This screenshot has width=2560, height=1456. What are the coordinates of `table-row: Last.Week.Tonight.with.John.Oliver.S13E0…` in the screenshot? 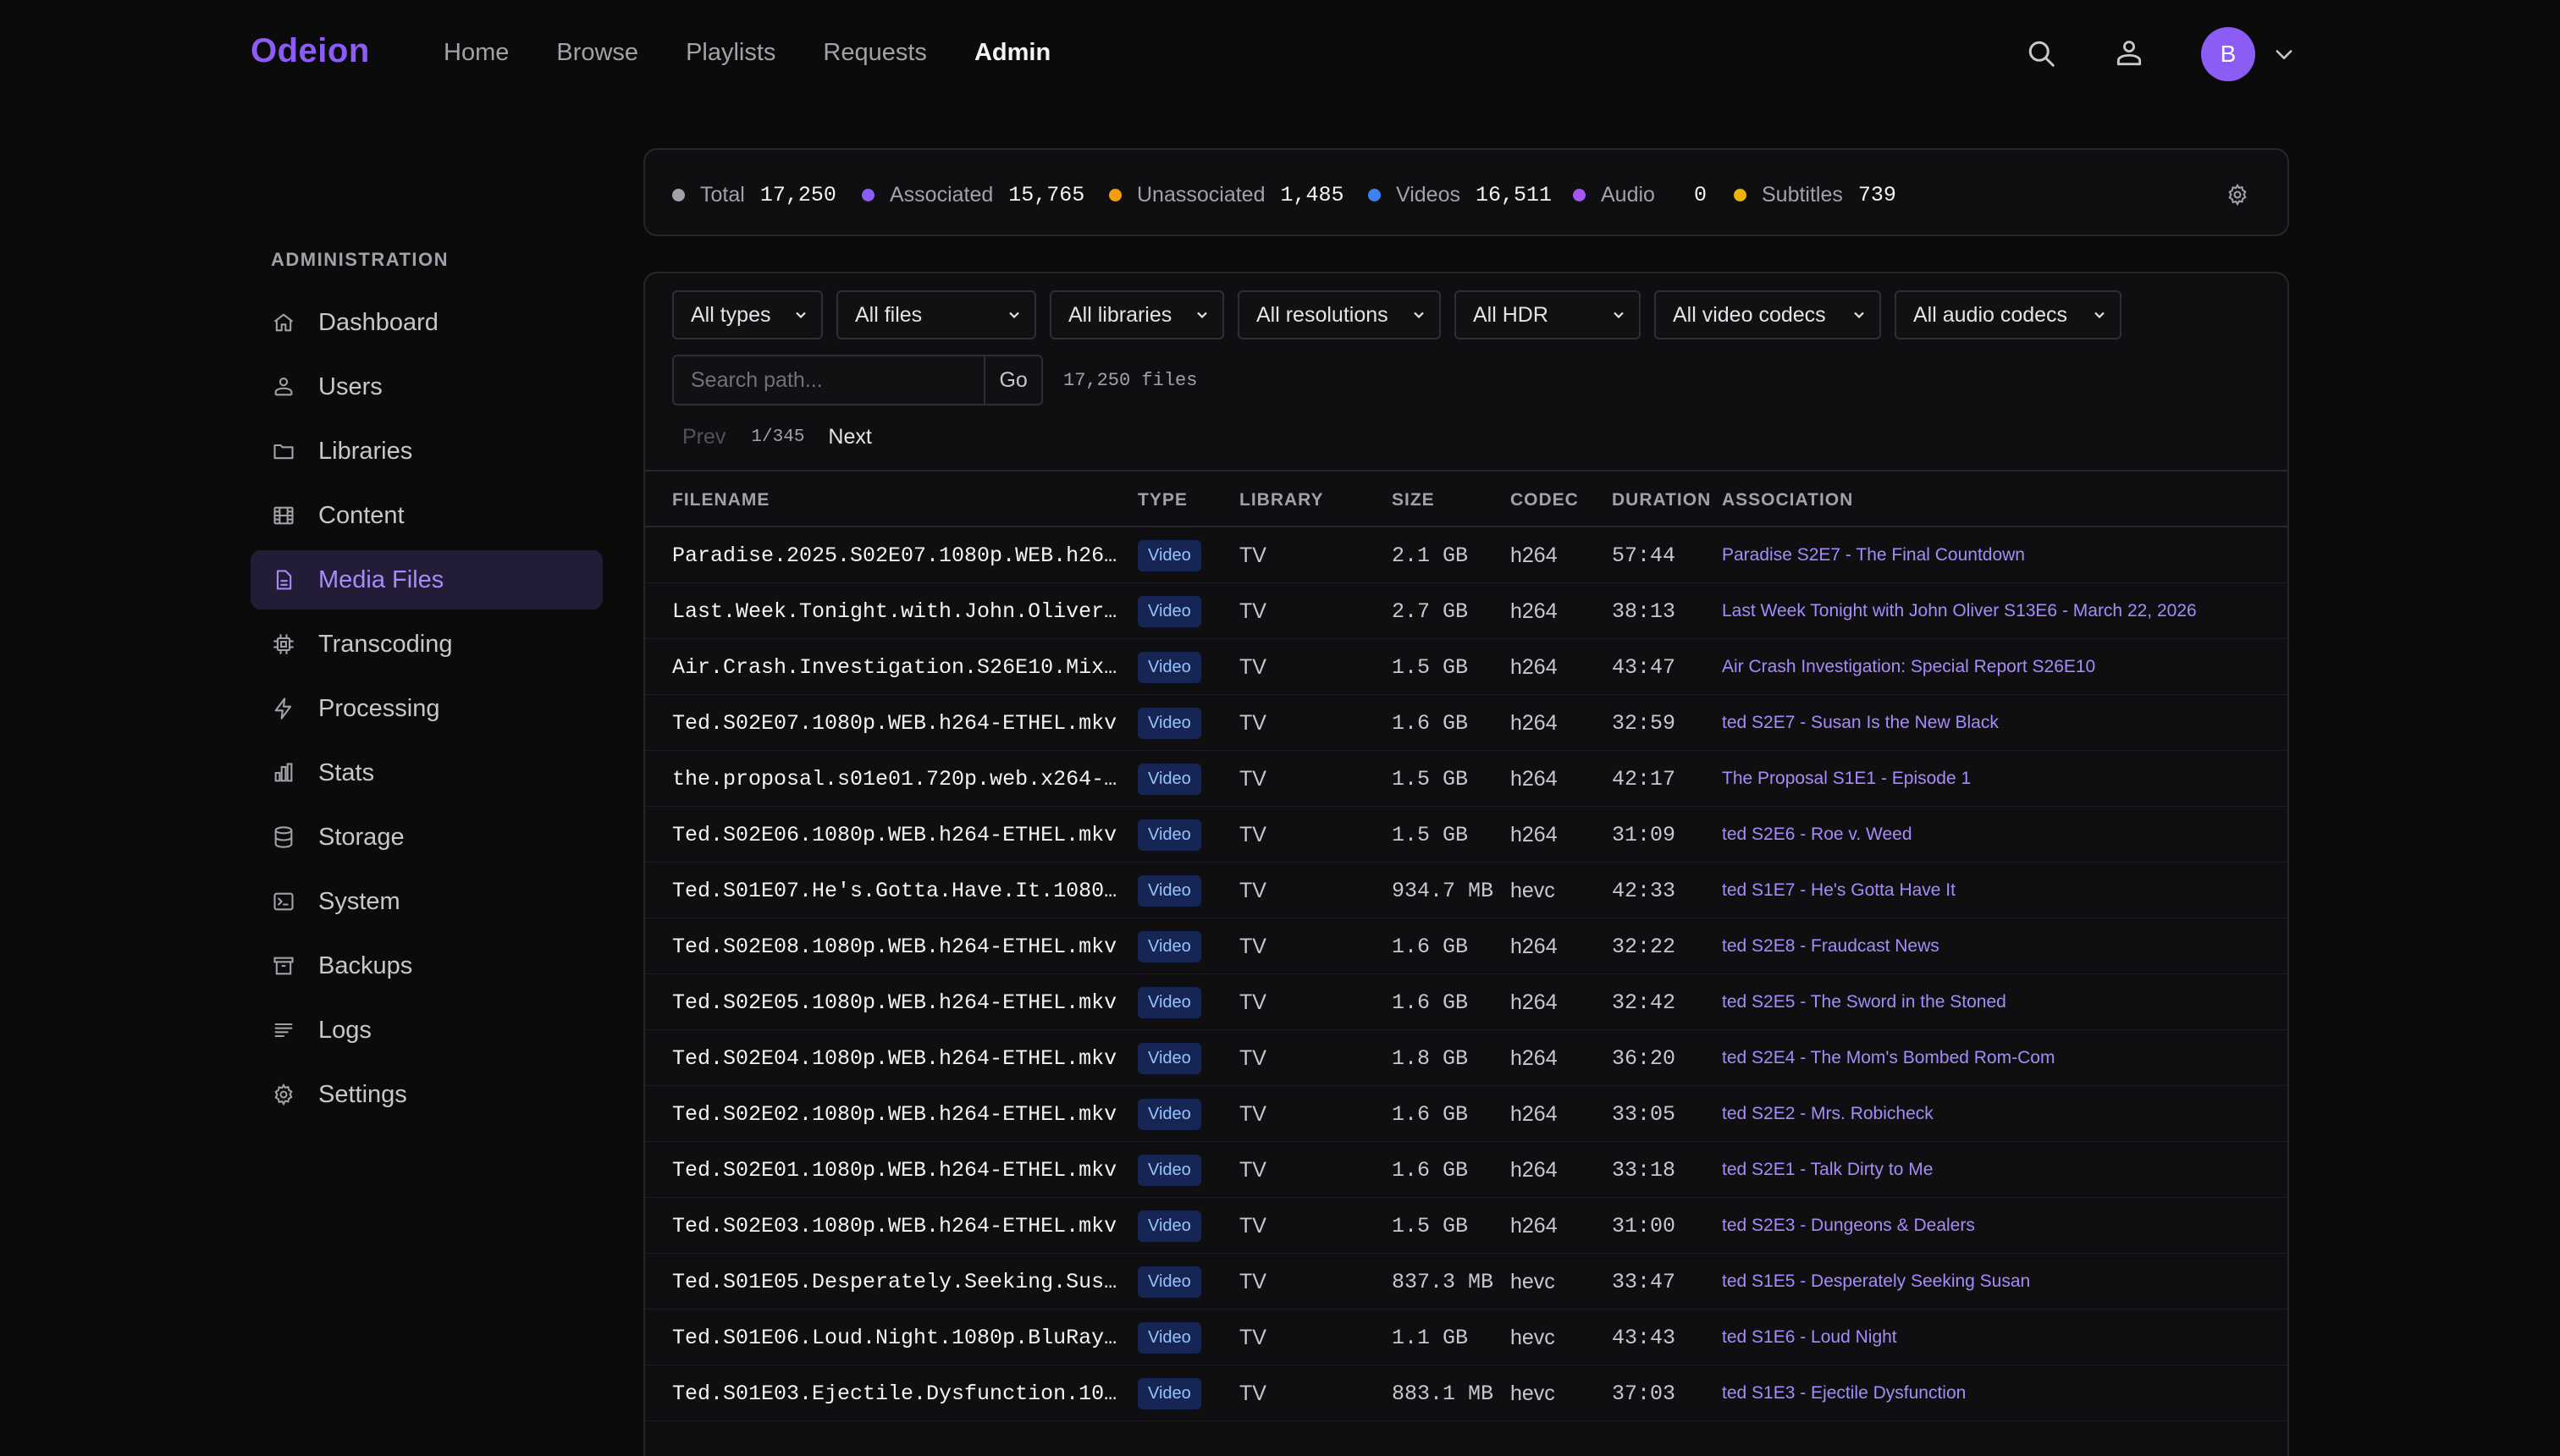 It's located at (1466, 611).